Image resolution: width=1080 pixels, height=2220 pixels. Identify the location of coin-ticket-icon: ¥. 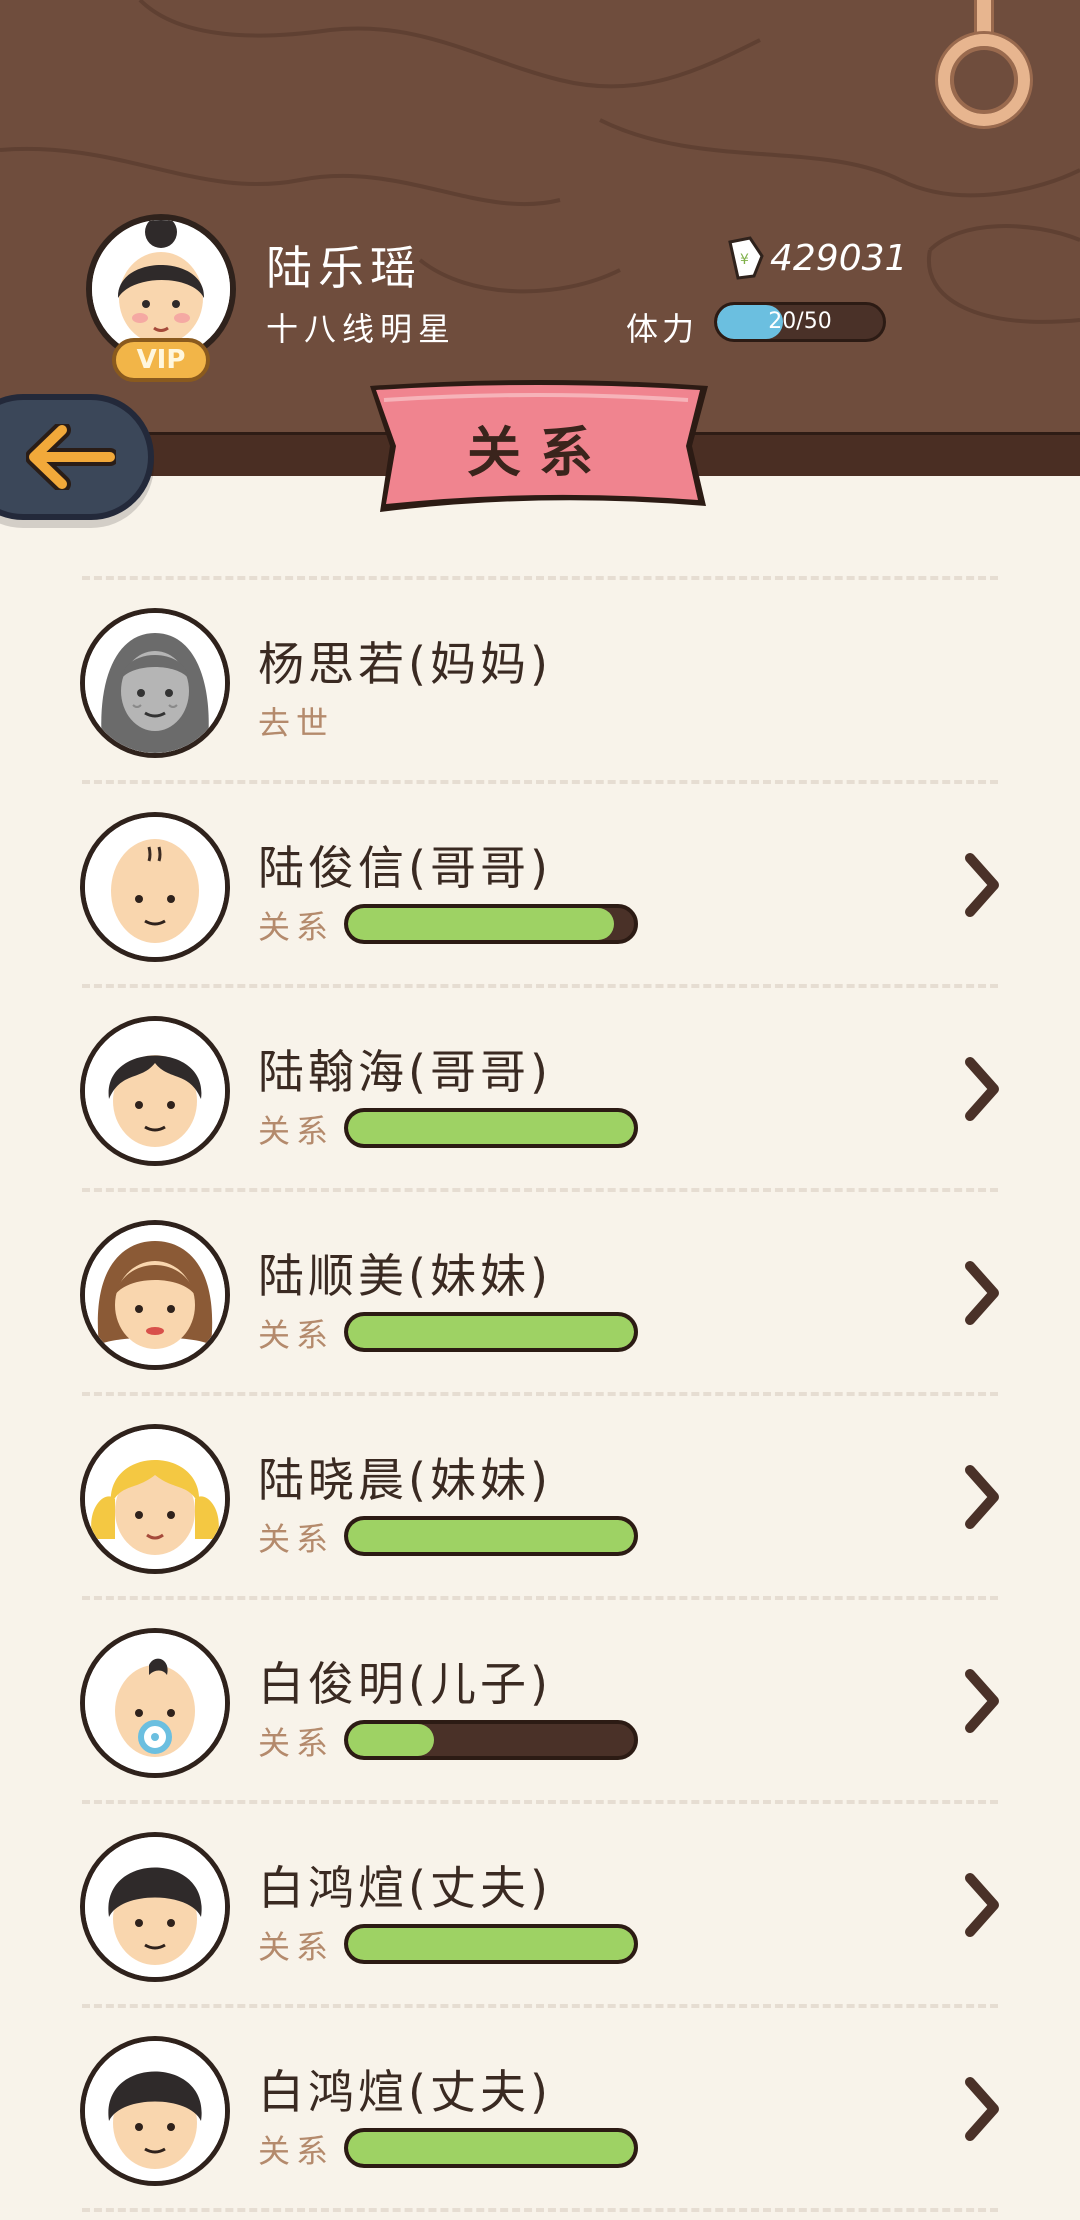
(746, 258).